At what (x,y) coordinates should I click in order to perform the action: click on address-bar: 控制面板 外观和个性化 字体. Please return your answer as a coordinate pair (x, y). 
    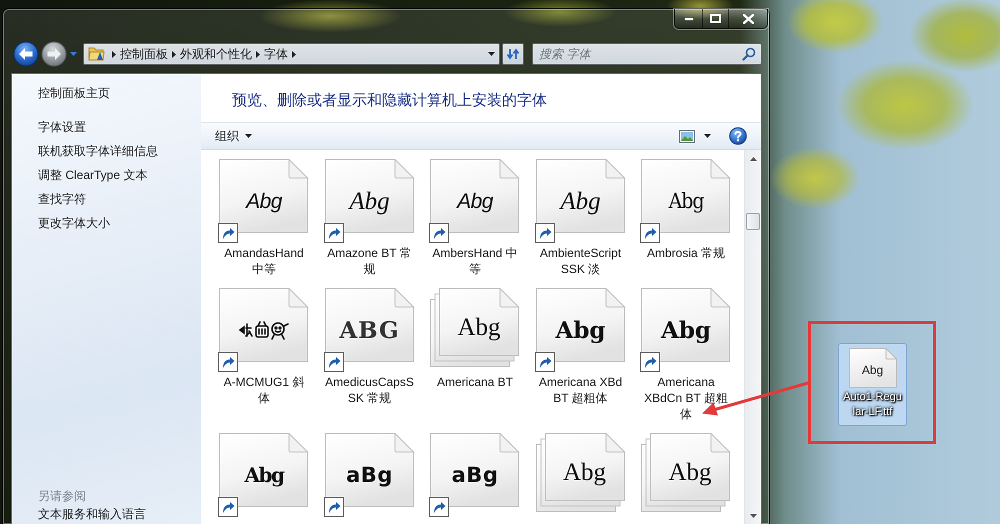
    Looking at the image, I should click on (291, 54).